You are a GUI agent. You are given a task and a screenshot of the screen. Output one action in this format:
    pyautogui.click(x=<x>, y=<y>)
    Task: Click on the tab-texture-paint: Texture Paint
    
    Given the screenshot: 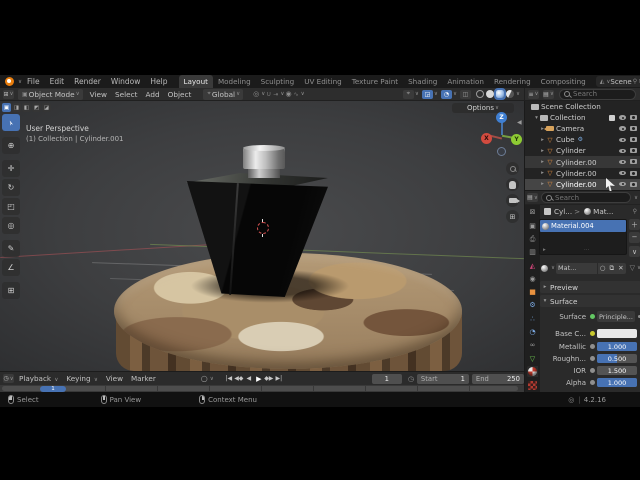 What is the action you would take?
    pyautogui.click(x=375, y=81)
    